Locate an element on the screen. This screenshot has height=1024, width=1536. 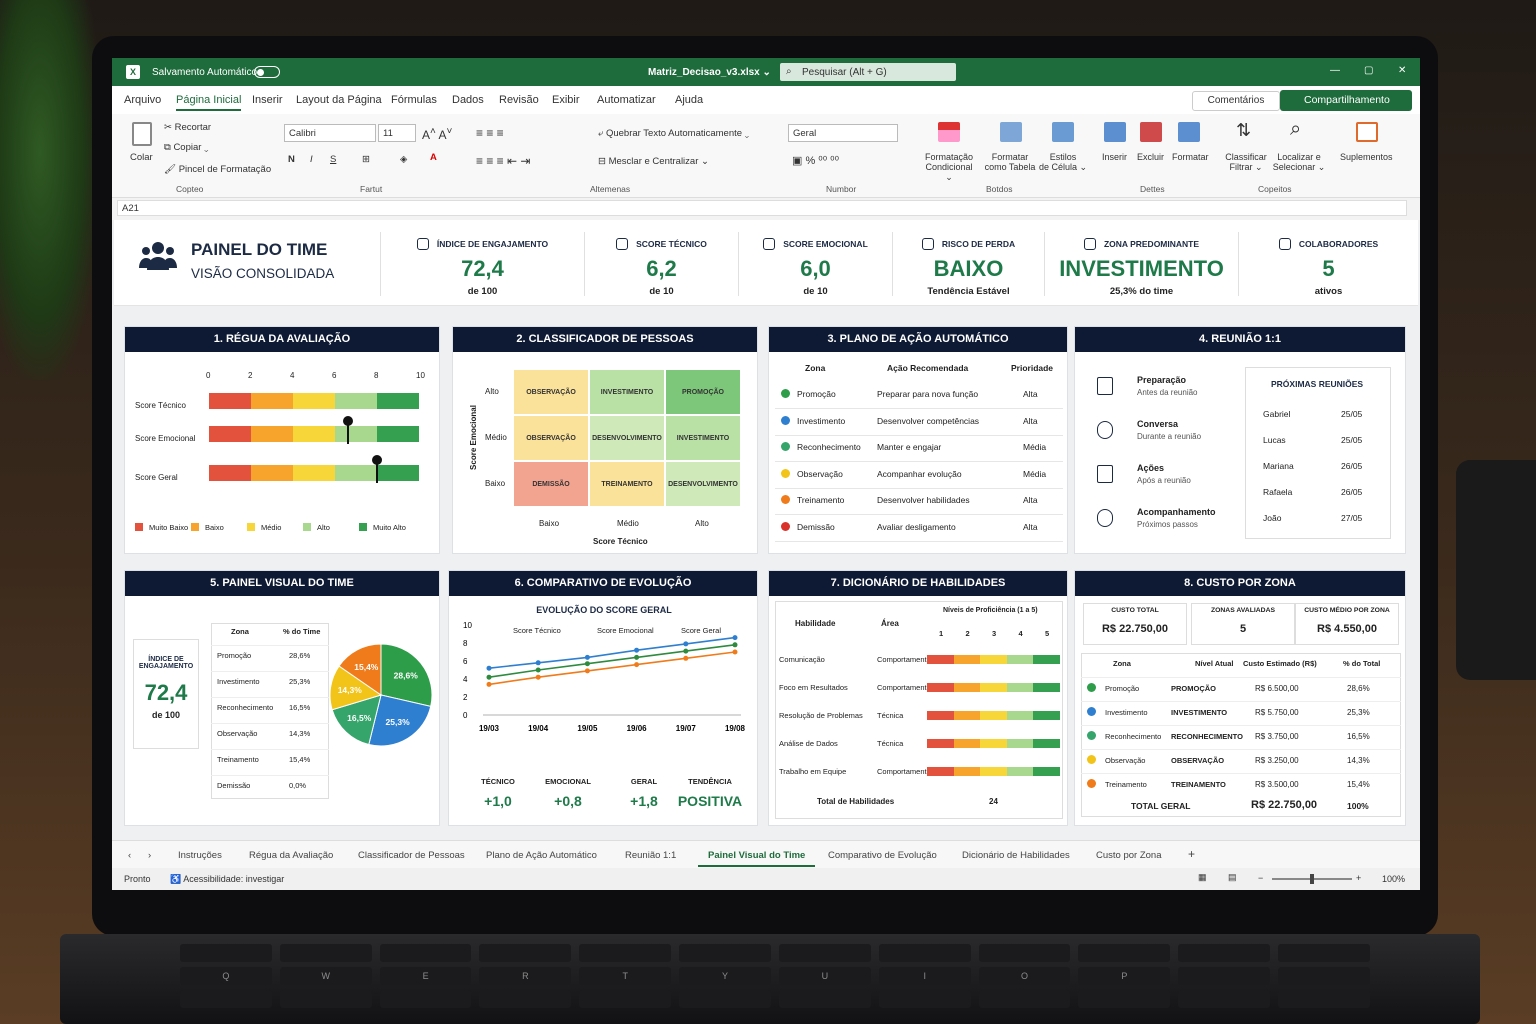
zoom-in-button: + is located at coordinates (1358, 878).